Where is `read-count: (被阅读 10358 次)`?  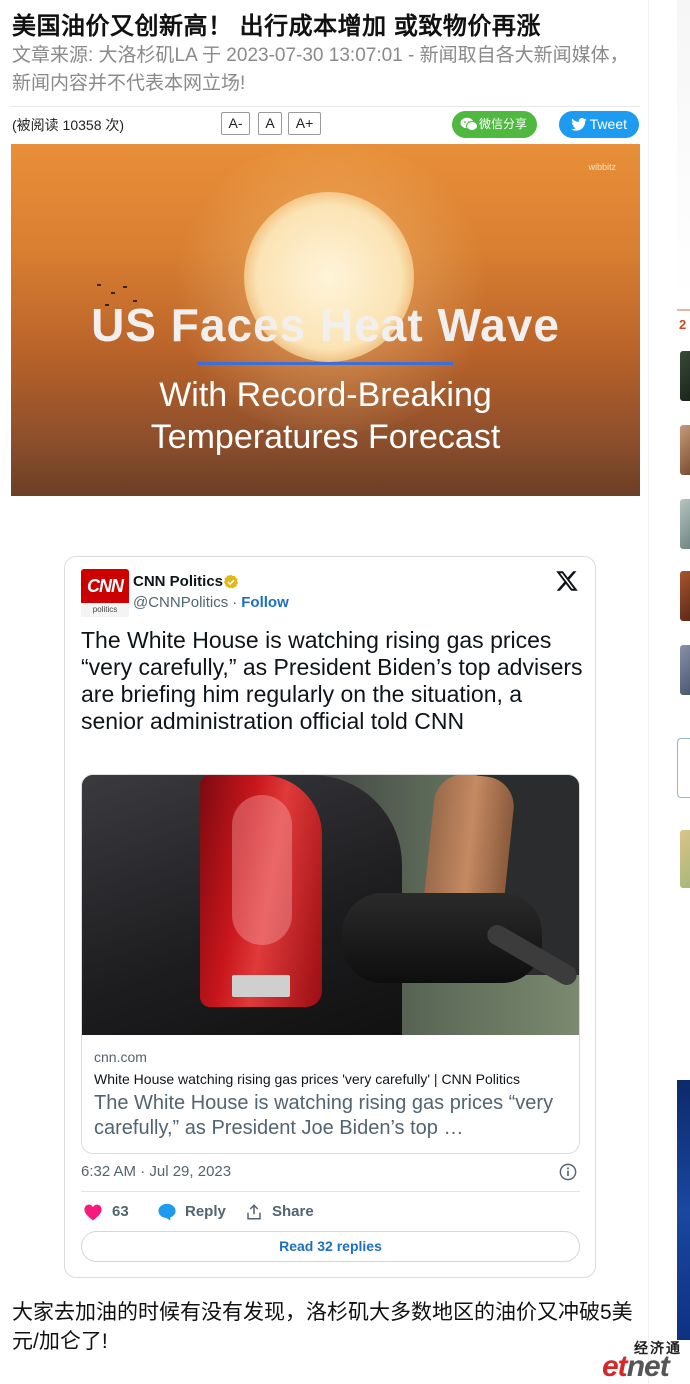
read-count: (被阅读 10358 次) is located at coordinates (68, 125).